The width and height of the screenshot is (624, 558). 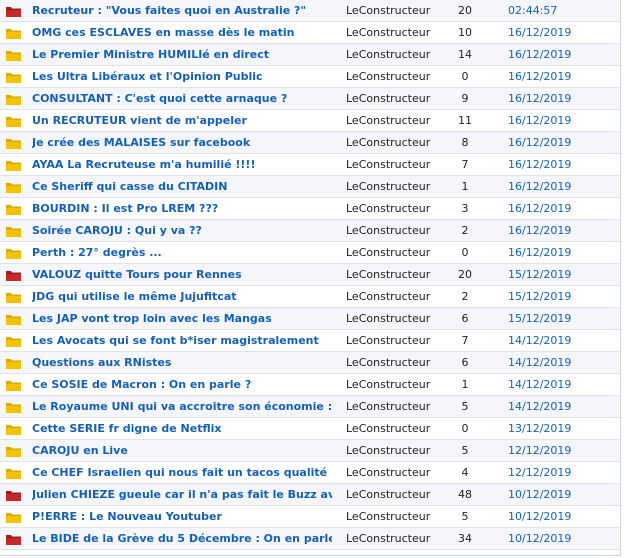 What do you see at coordinates (182, 450) in the screenshot?
I see `topic-title-link: CAROJU en Live` at bounding box center [182, 450].